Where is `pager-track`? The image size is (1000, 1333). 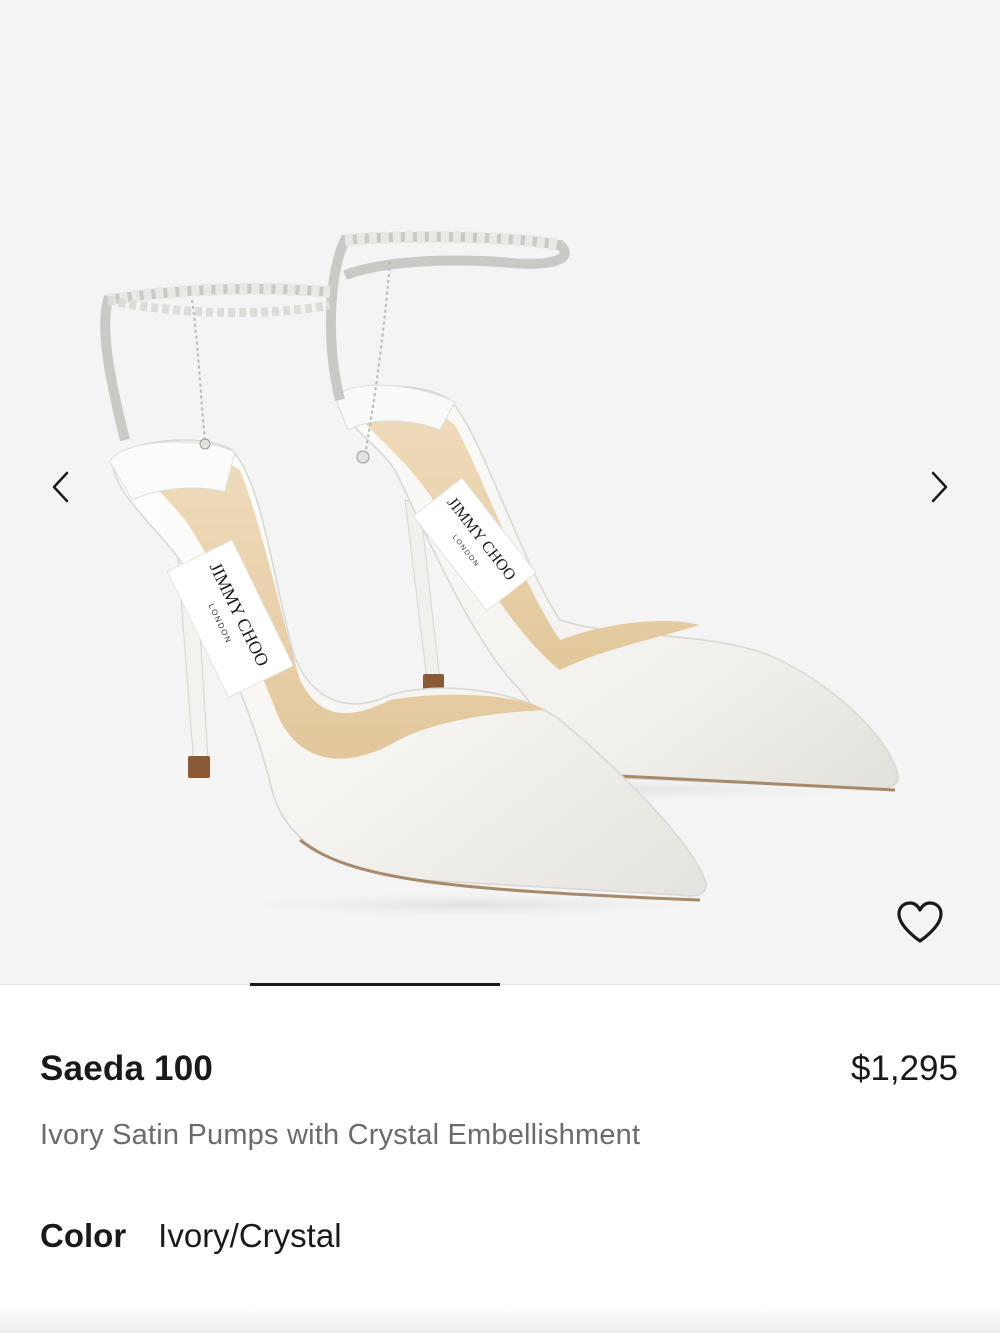 pager-track is located at coordinates (500, 984).